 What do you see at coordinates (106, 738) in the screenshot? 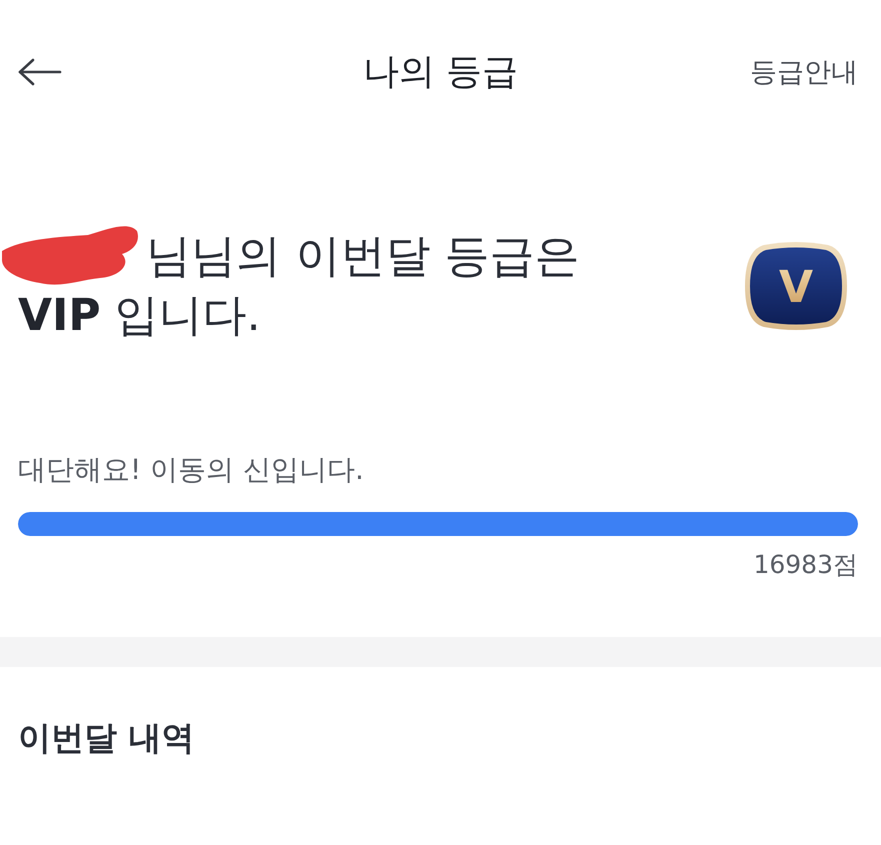
I see `section-title: 이번달 내역` at bounding box center [106, 738].